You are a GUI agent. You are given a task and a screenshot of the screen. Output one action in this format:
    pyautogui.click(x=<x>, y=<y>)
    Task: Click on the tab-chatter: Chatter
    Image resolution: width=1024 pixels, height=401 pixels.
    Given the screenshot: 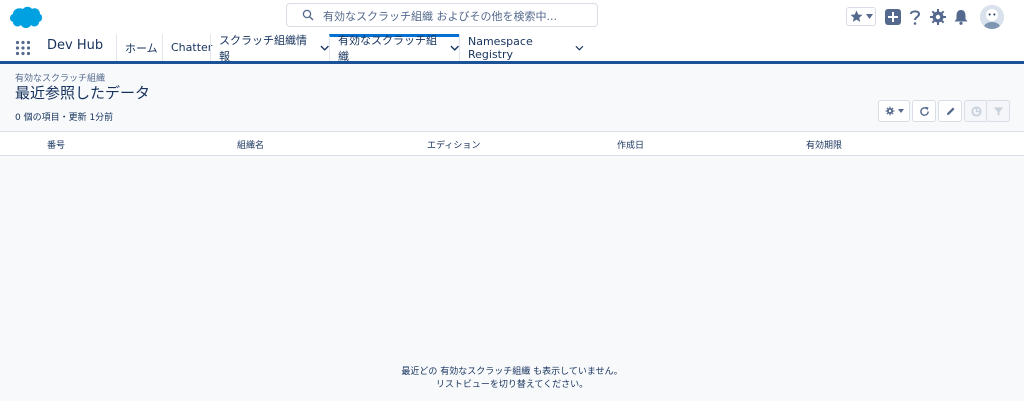 What is the action you would take?
    pyautogui.click(x=187, y=47)
    